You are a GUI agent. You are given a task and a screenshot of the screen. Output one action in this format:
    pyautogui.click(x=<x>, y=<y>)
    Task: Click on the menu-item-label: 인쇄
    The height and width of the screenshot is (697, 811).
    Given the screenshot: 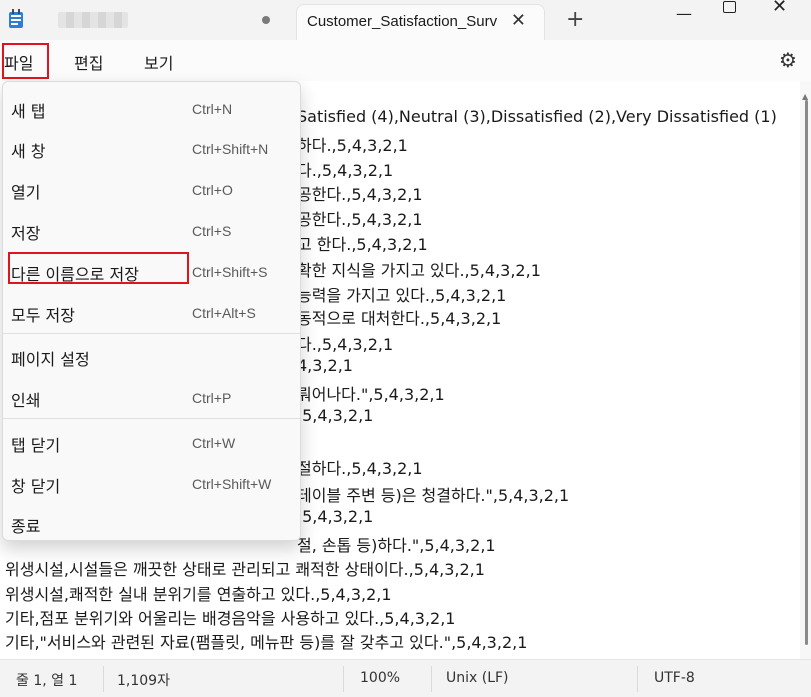 What is the action you would take?
    pyautogui.click(x=26, y=400)
    